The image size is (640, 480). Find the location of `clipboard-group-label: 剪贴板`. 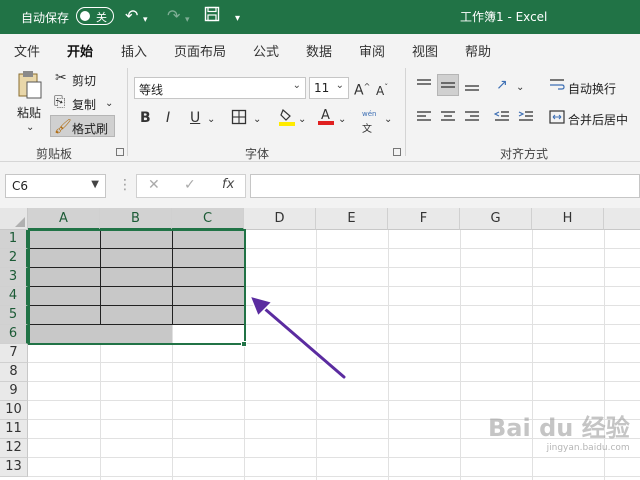

clipboard-group-label: 剪贴板 is located at coordinates (54, 154).